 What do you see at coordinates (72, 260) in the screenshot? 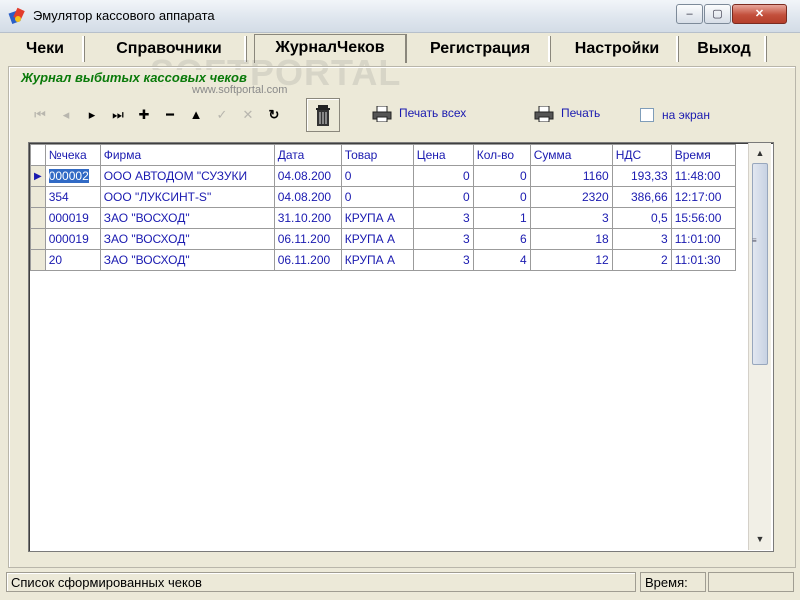
I see `cell-check-no: 20` at bounding box center [72, 260].